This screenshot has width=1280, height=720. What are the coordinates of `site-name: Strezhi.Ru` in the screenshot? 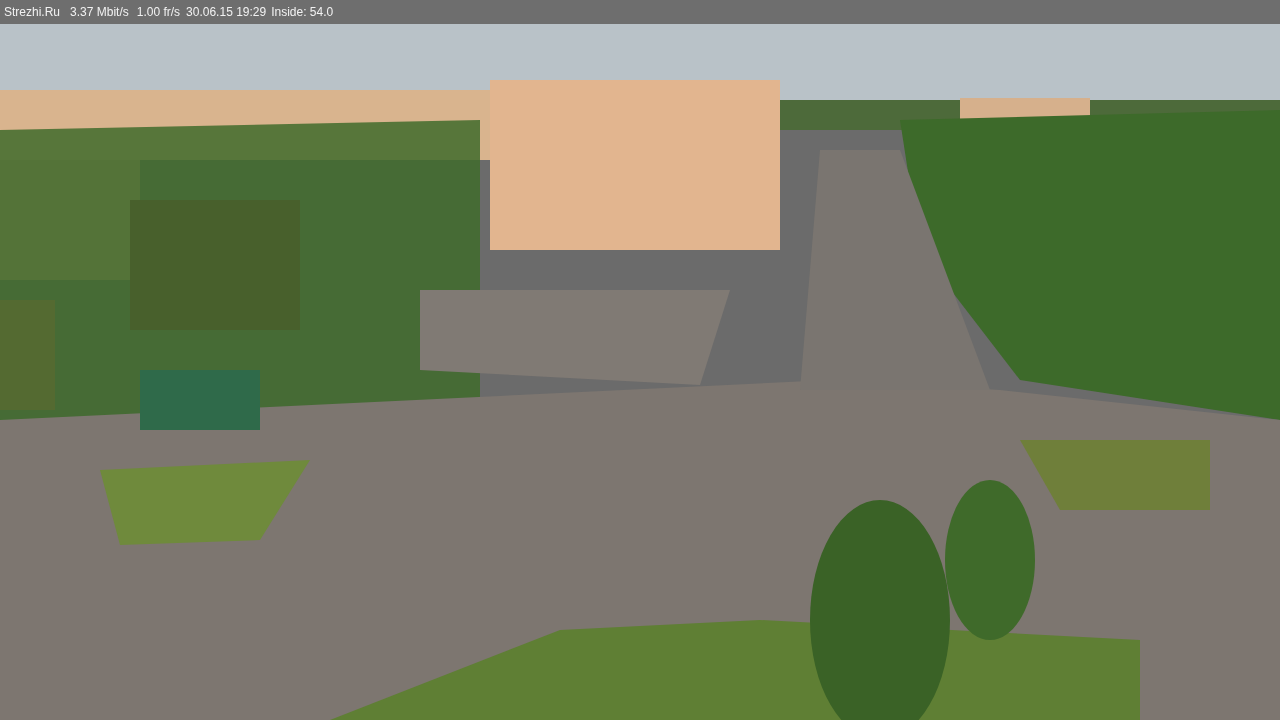 It's located at (32, 12).